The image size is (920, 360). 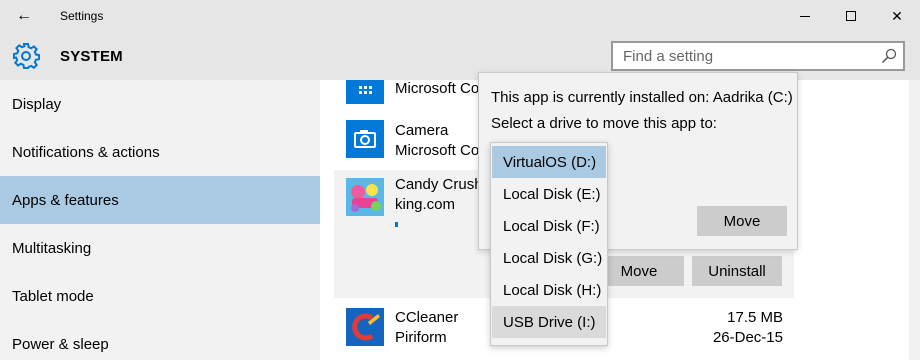 What do you see at coordinates (396, 224) in the screenshot?
I see `progress-indicator` at bounding box center [396, 224].